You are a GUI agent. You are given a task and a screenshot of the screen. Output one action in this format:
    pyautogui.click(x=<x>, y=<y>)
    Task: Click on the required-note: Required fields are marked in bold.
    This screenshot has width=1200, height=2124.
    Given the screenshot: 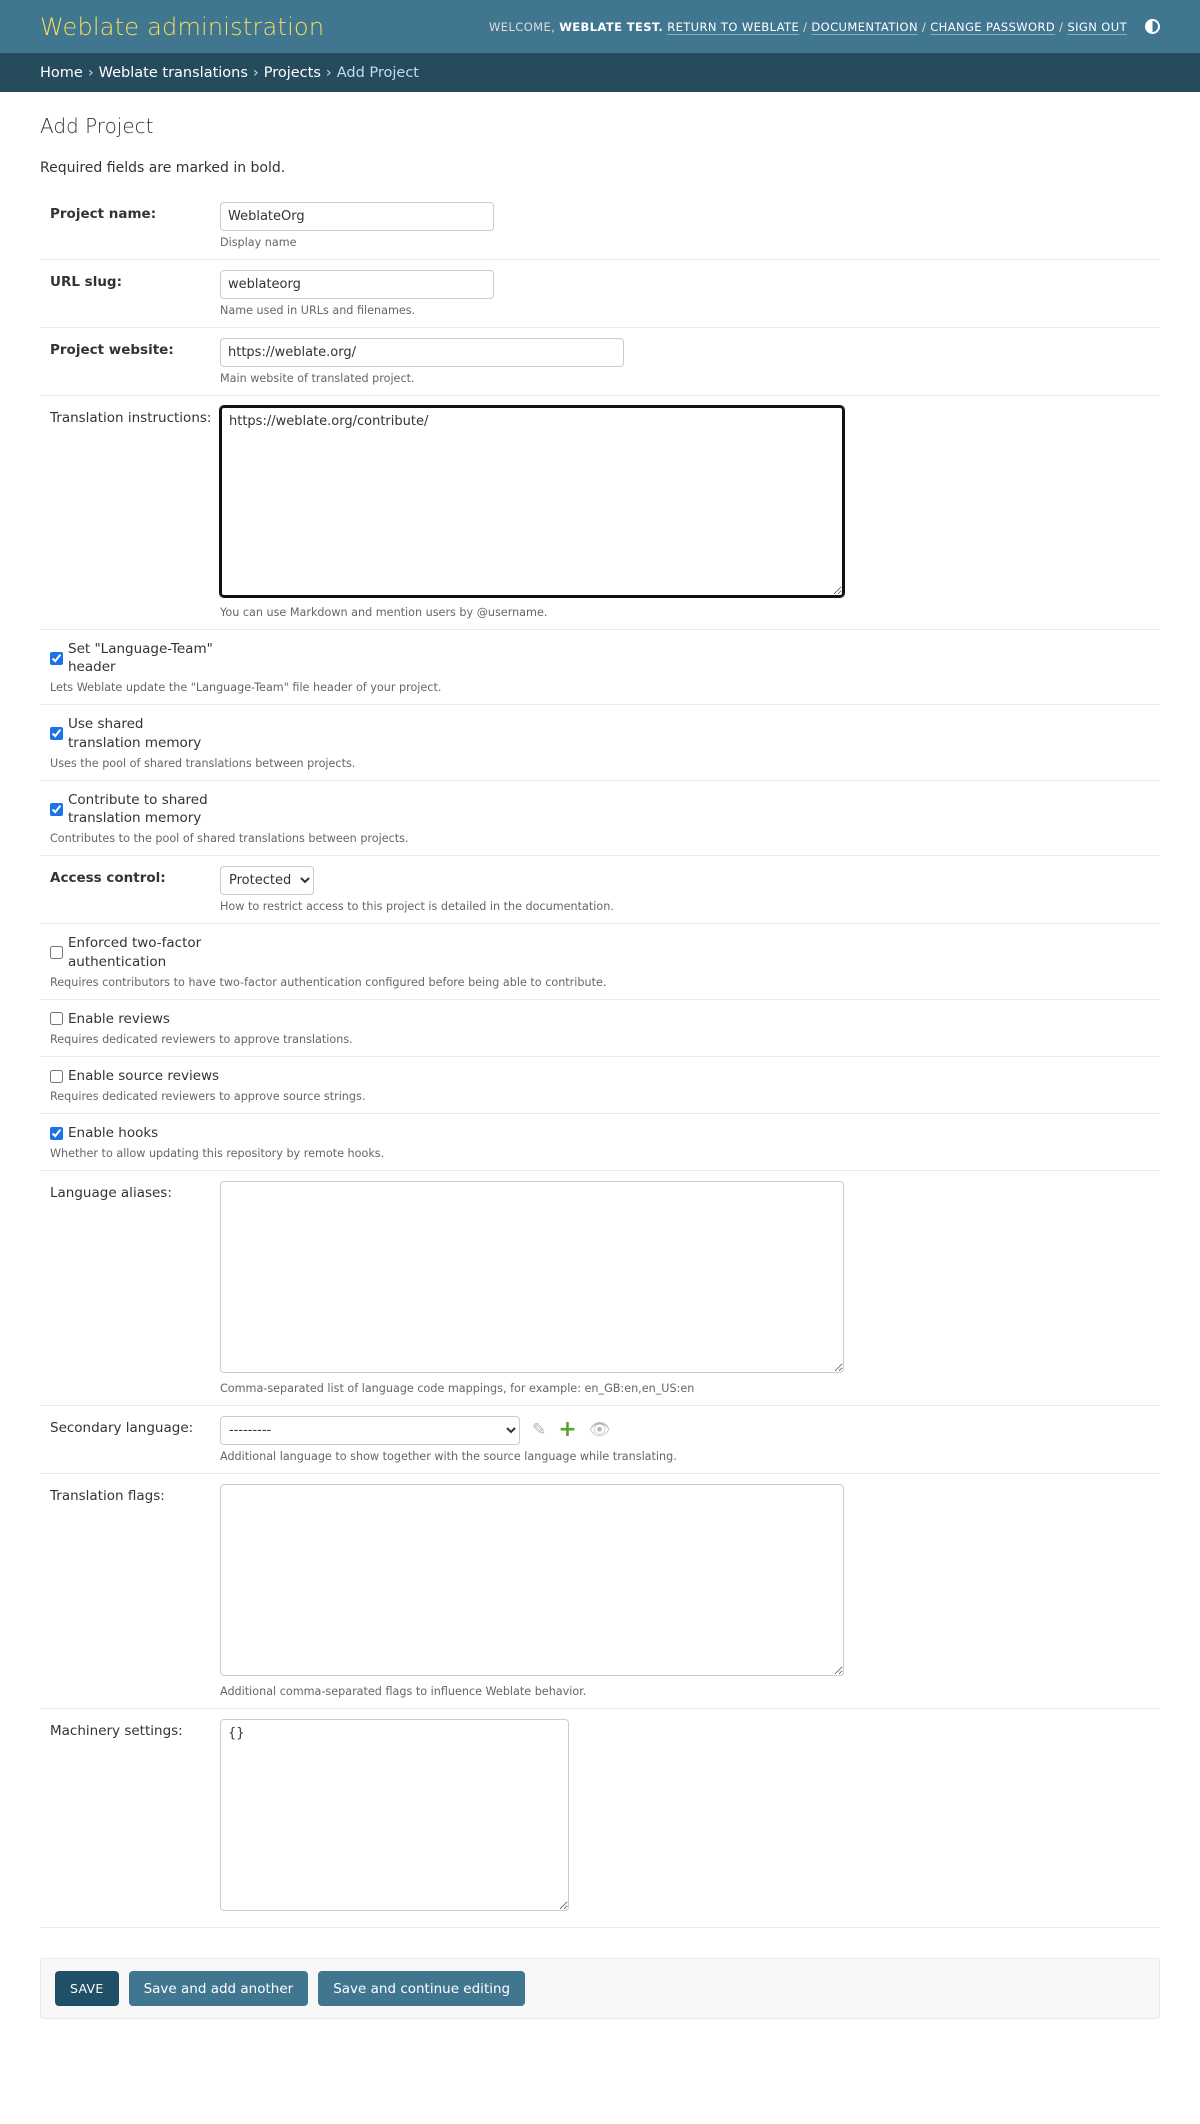 What is the action you would take?
    pyautogui.click(x=163, y=168)
    